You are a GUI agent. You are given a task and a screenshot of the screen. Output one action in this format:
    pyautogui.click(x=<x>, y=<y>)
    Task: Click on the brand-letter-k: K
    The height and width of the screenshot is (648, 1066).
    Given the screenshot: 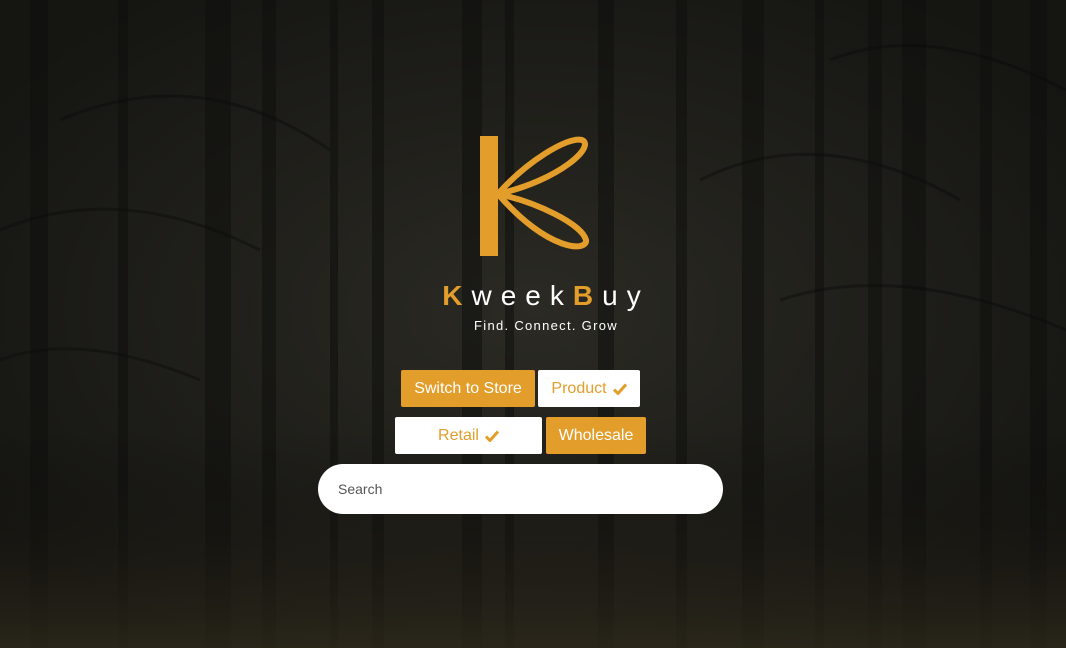 What is the action you would take?
    pyautogui.click(x=457, y=295)
    